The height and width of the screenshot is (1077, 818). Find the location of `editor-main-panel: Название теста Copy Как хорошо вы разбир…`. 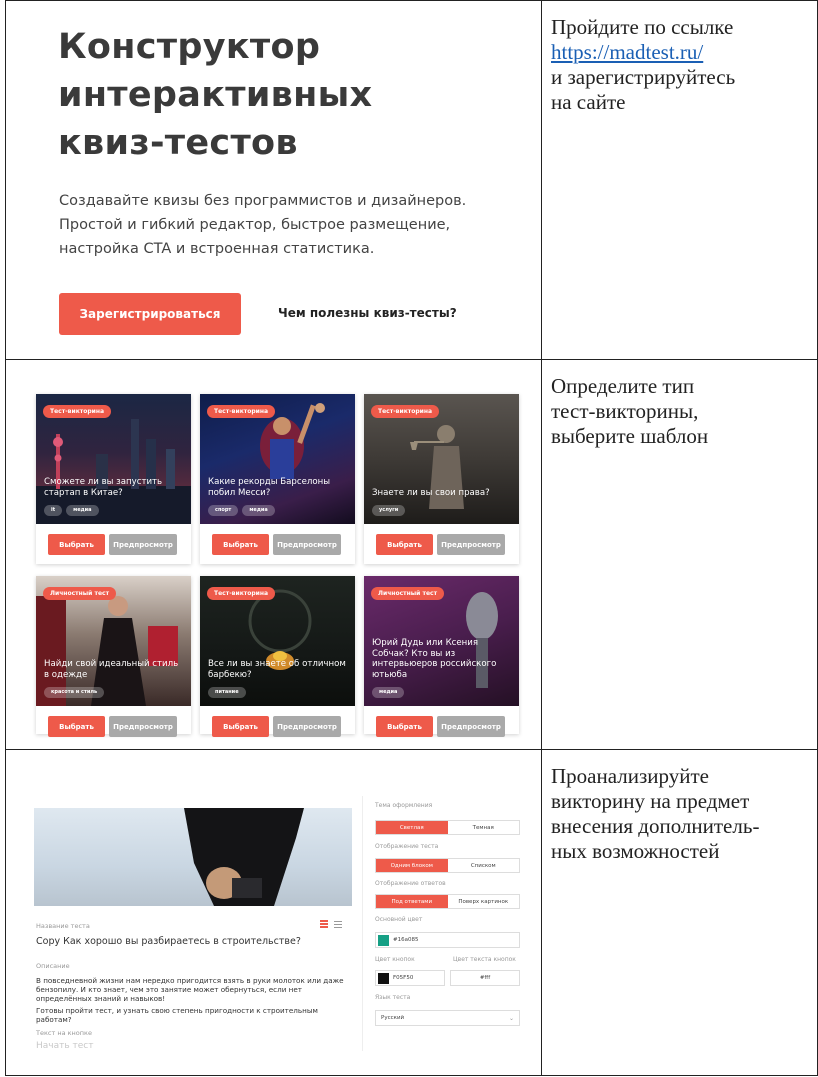

editor-main-panel: Название теста Copy Как хорошо вы разбир… is located at coordinates (193, 923).